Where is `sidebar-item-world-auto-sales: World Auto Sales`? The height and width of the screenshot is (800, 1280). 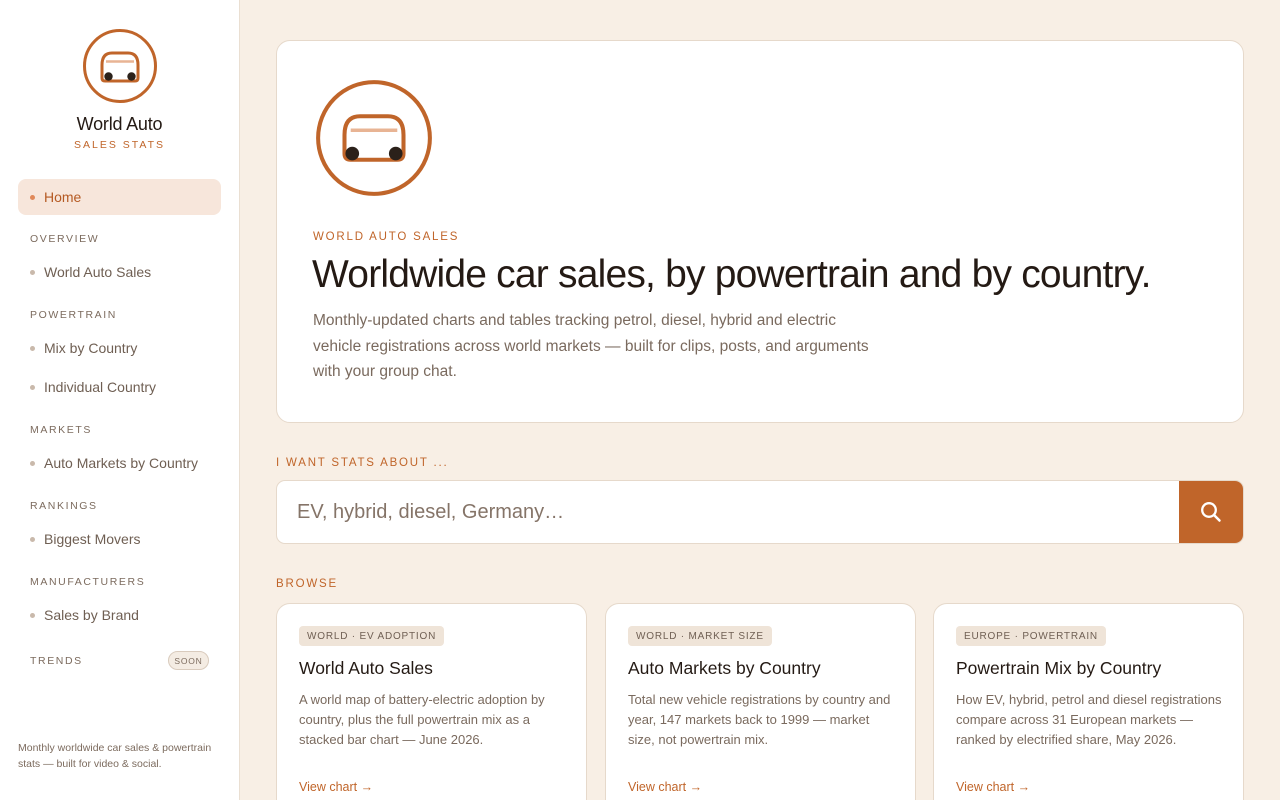
sidebar-item-world-auto-sales: World Auto Sales is located at coordinates (90, 272).